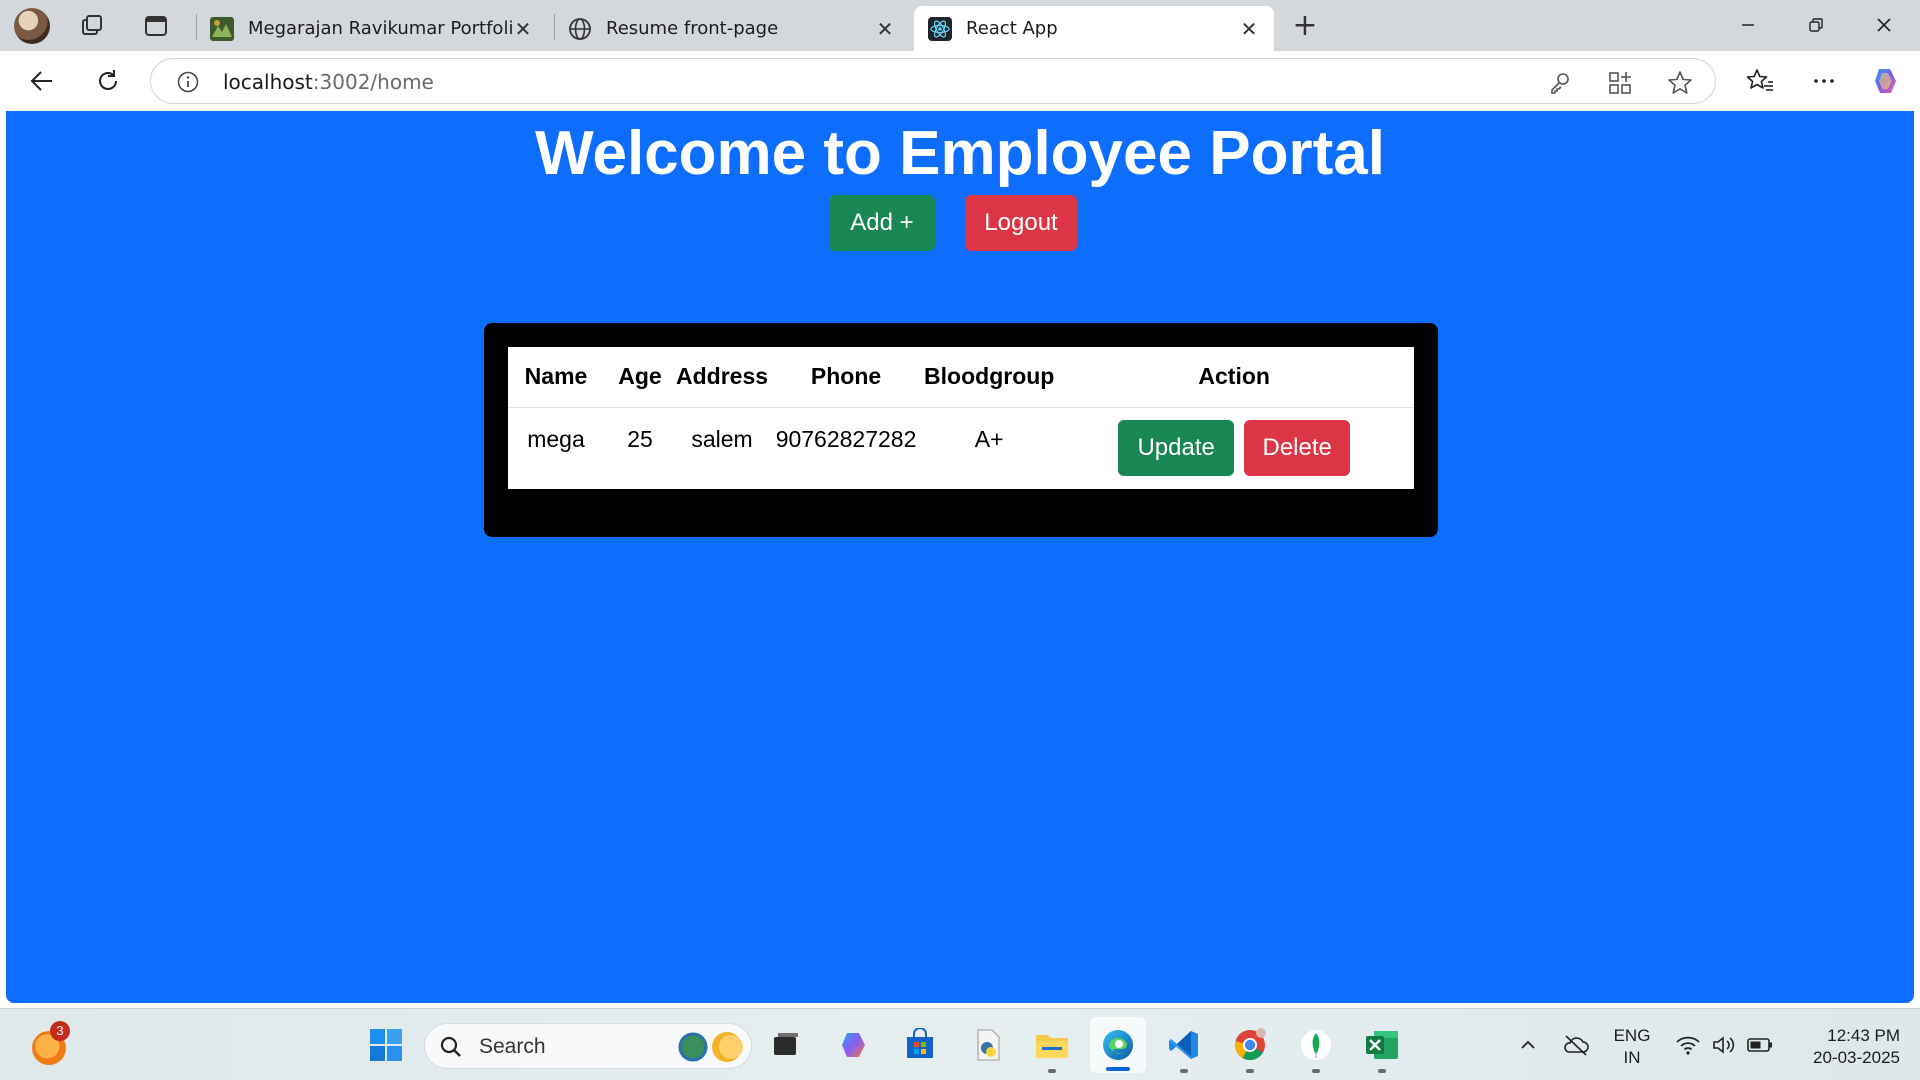 The width and height of the screenshot is (1920, 1080). I want to click on chevron-up-icon, so click(1528, 1045).